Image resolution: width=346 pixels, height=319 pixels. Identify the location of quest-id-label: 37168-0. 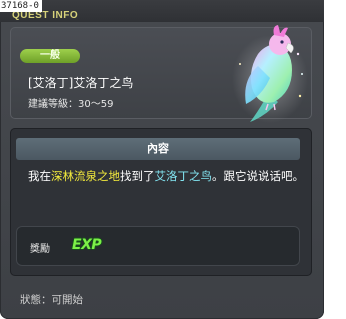
(21, 6).